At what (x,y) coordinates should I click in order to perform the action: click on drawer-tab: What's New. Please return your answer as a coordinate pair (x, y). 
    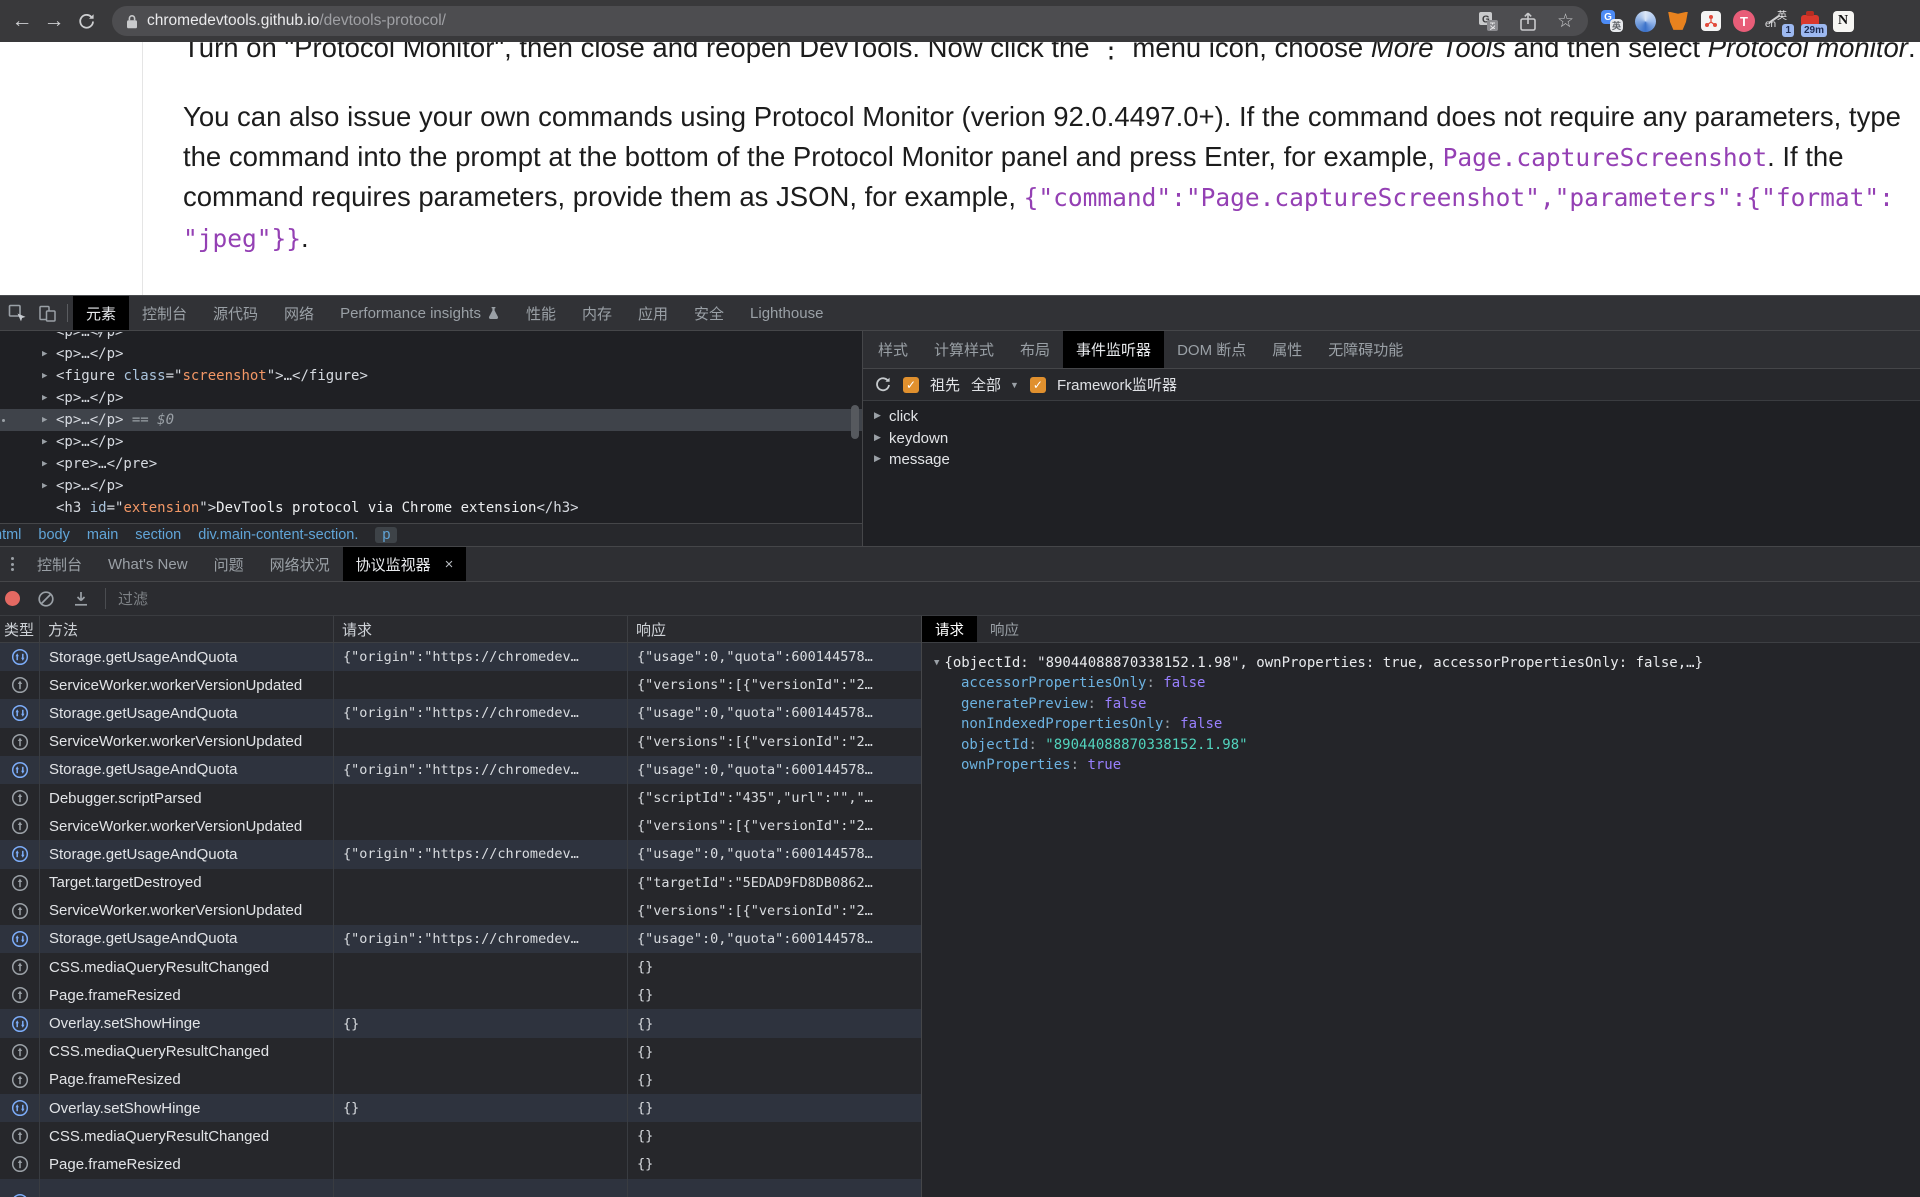
    Looking at the image, I should click on (148, 564).